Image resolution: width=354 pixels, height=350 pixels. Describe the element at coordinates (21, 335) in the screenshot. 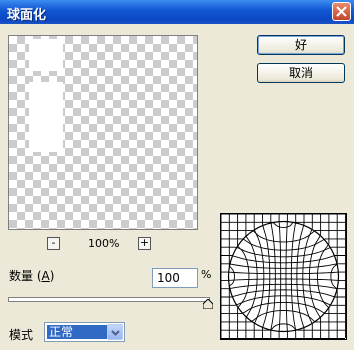

I see `mode-label: 模式` at that location.